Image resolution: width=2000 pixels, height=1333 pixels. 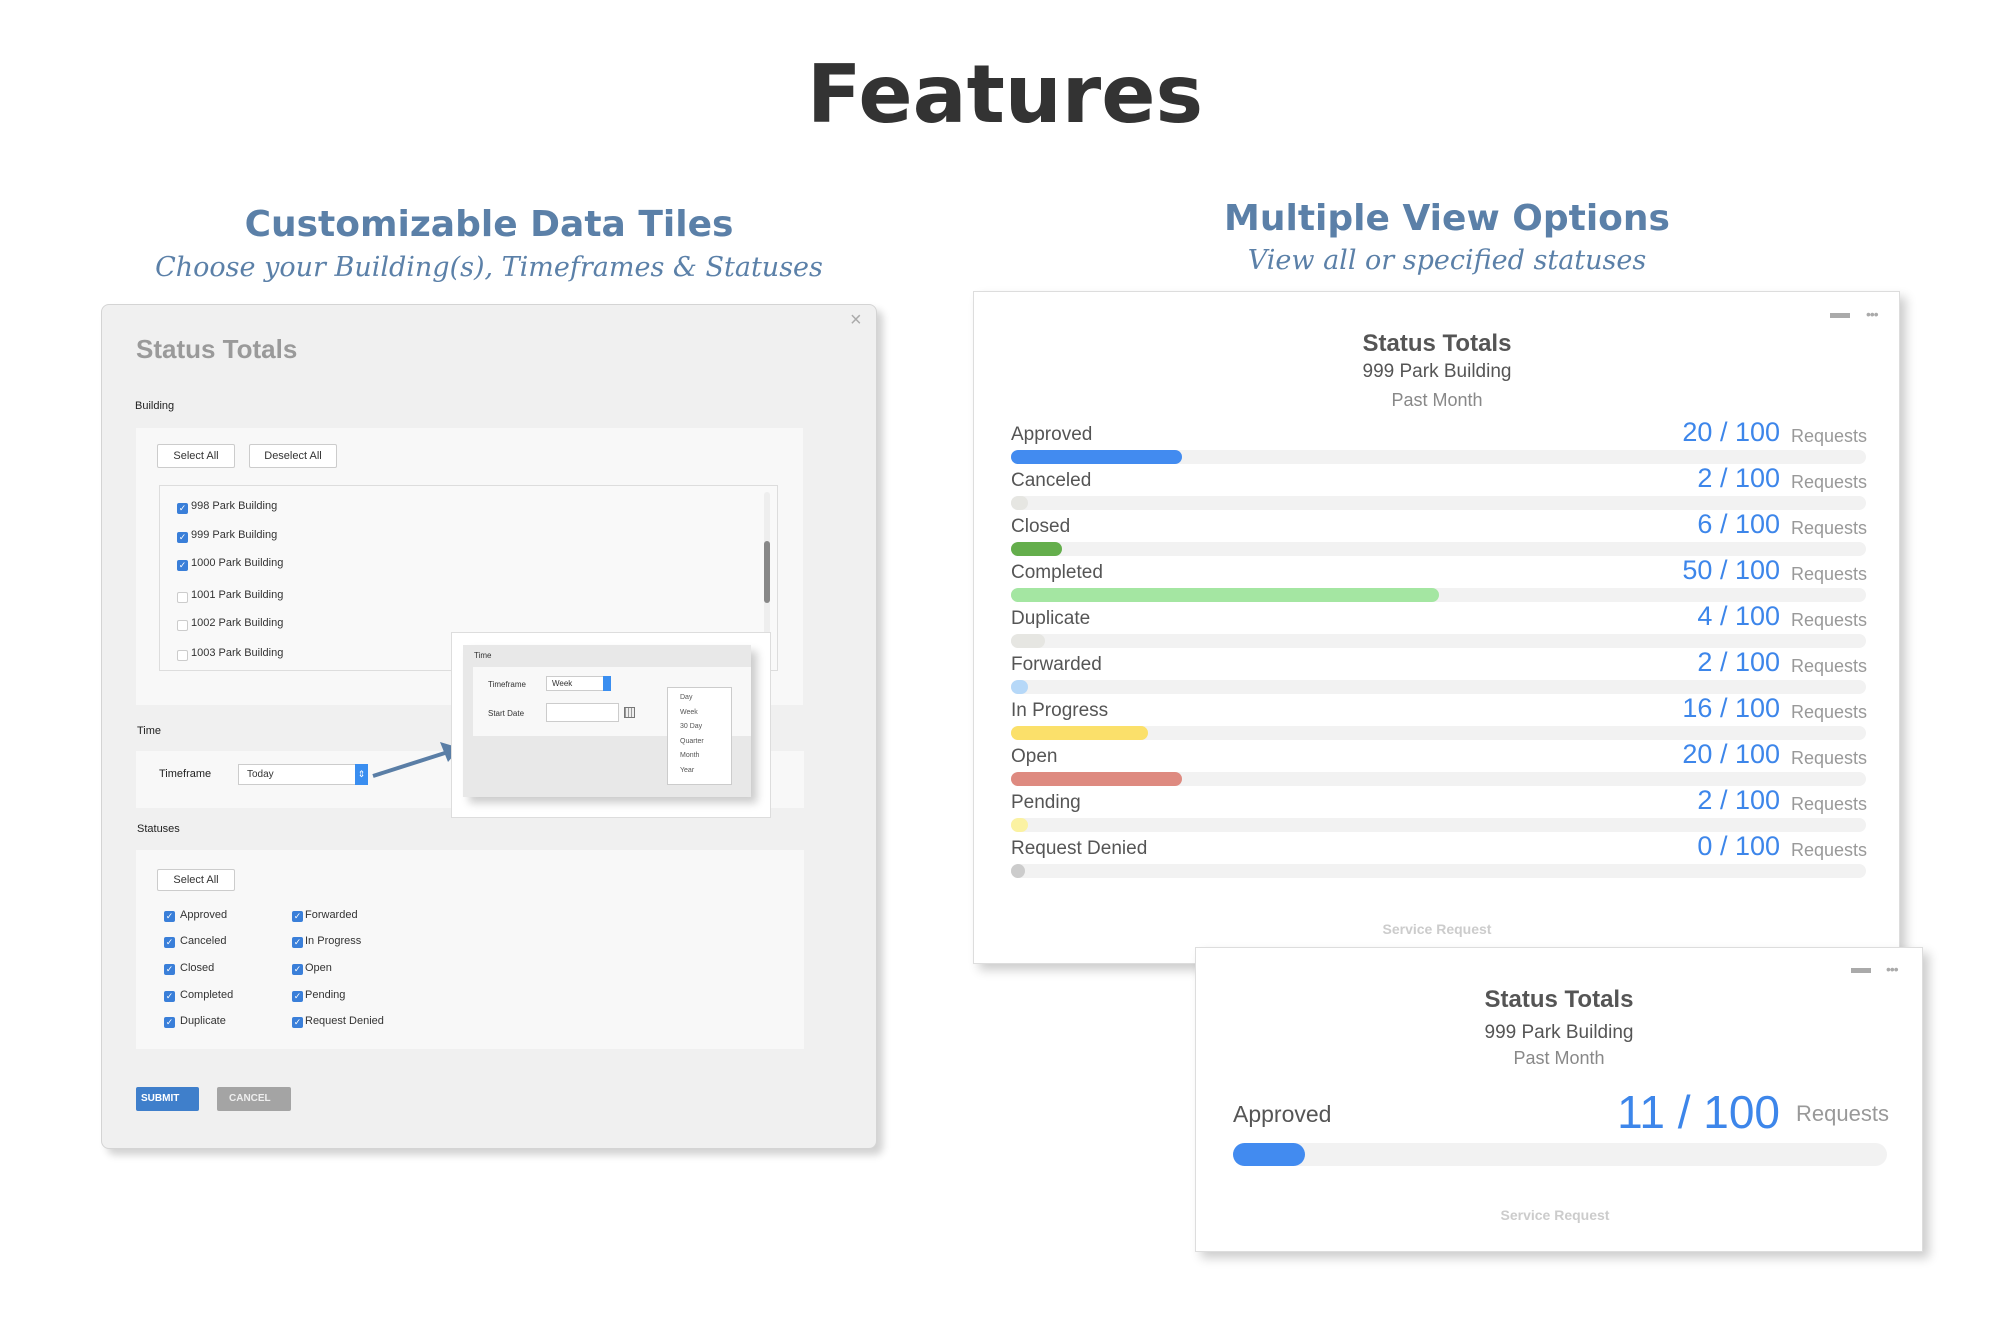 I want to click on time-label: Time, so click(x=149, y=731).